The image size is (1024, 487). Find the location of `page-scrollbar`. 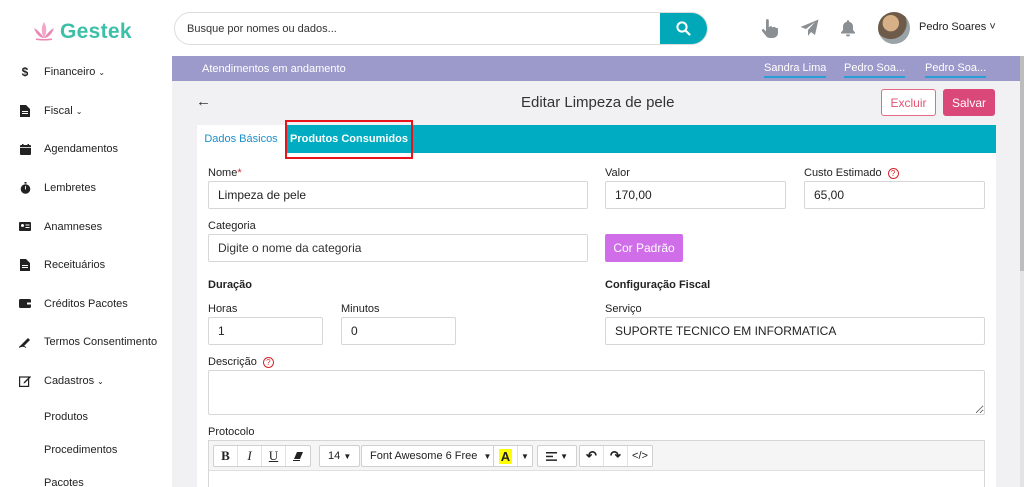

page-scrollbar is located at coordinates (1022, 271).